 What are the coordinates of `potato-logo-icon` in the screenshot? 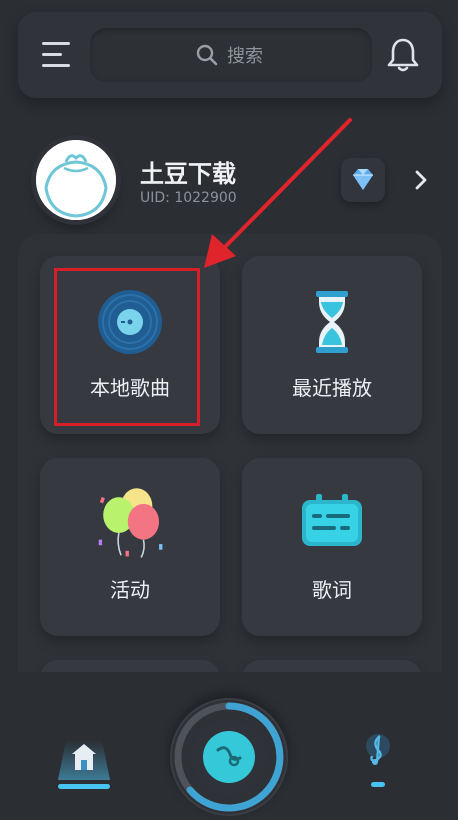 It's located at (76, 180).